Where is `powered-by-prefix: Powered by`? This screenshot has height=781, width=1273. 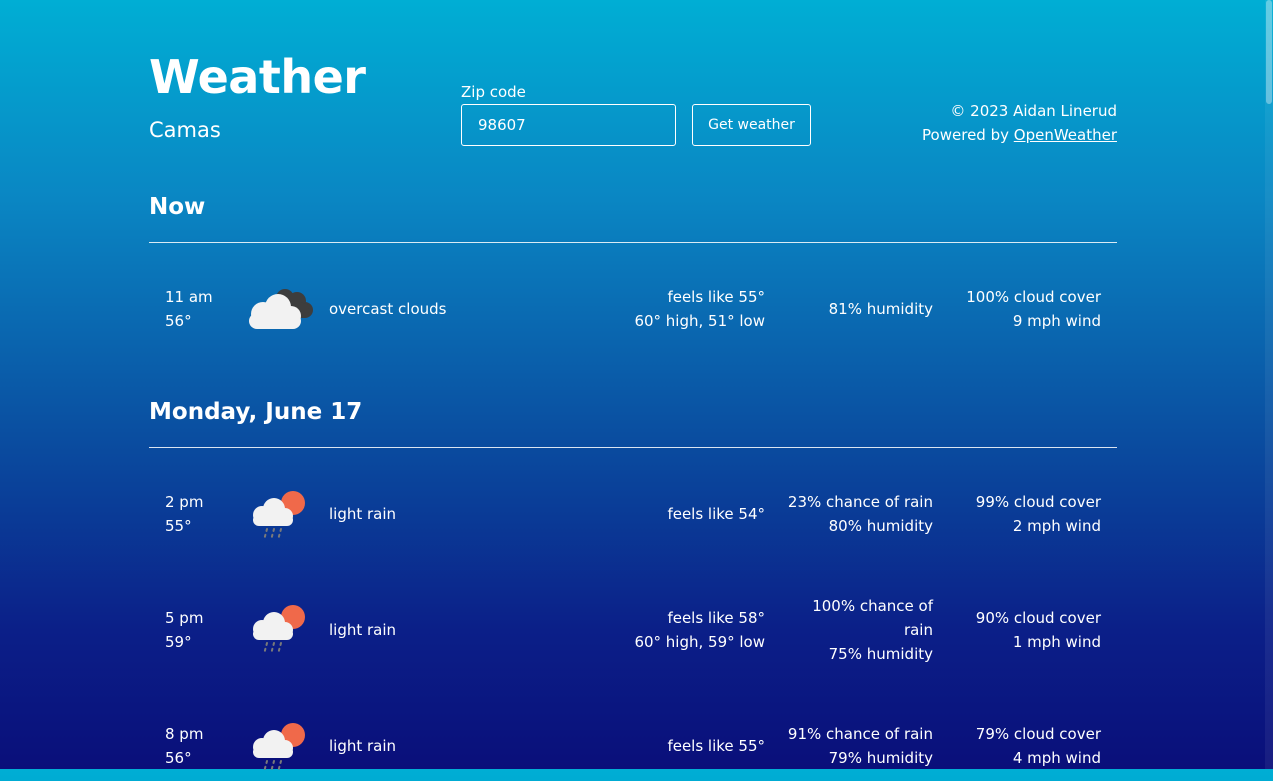 powered-by-prefix: Powered by is located at coordinates (968, 135).